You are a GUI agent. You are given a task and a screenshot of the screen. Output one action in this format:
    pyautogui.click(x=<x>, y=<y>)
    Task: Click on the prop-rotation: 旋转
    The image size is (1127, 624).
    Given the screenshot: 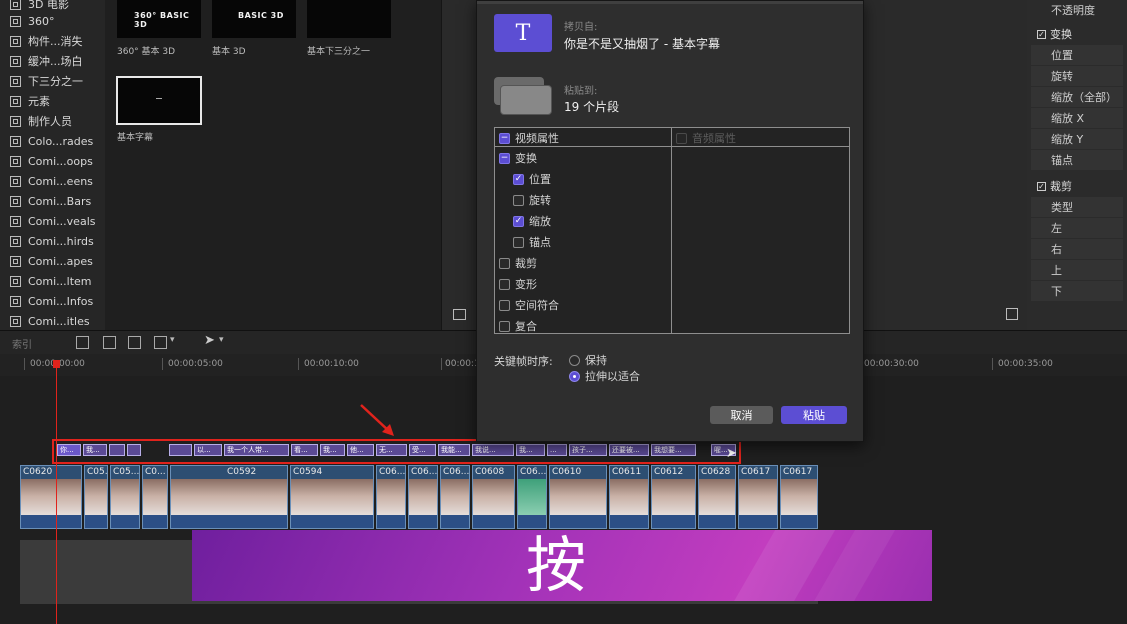 What is the action you would take?
    pyautogui.click(x=532, y=200)
    